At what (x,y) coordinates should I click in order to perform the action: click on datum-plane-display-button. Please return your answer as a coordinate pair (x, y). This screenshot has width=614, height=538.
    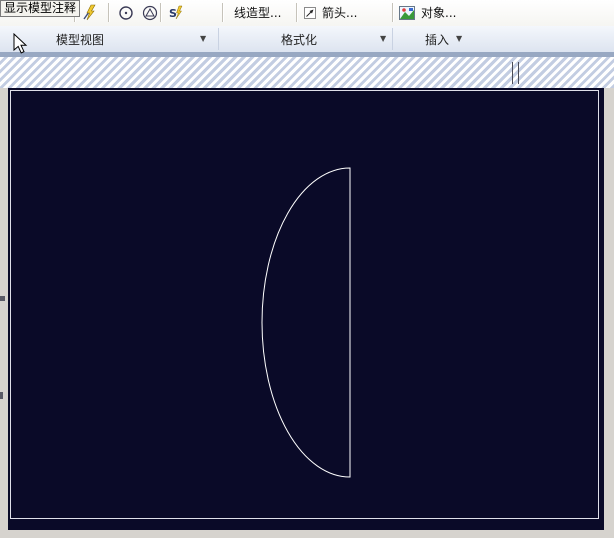
    Looking at the image, I should click on (150, 13).